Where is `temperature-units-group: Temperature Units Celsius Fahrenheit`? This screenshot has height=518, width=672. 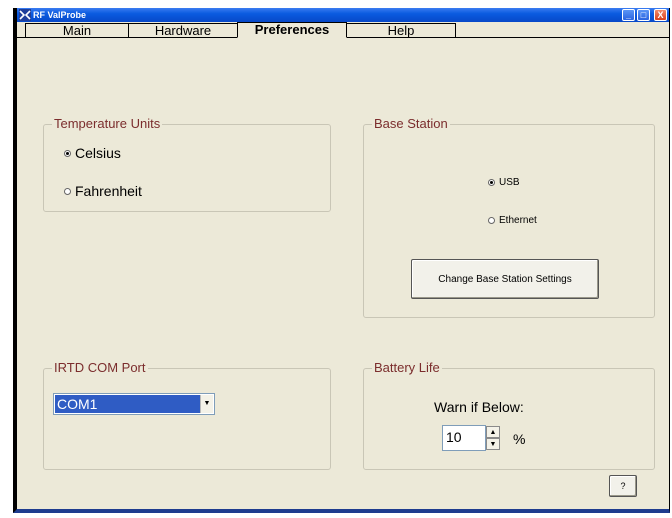
temperature-units-group: Temperature Units Celsius Fahrenheit is located at coordinates (187, 164).